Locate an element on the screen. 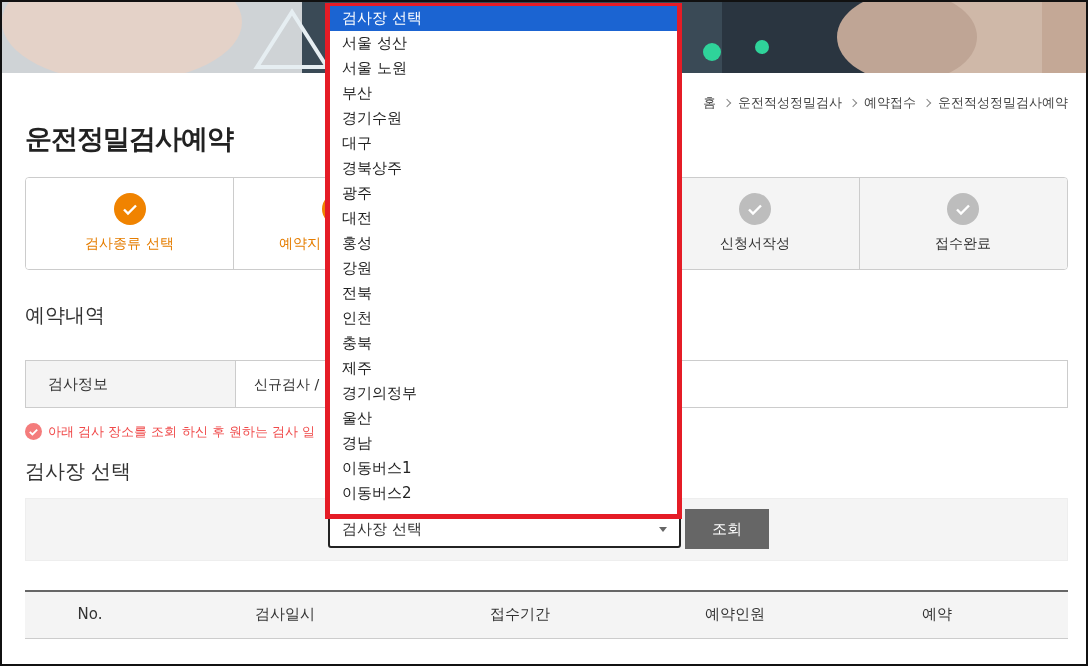 The image size is (1088, 666). step-label: 신청서작성 is located at coordinates (754, 243).